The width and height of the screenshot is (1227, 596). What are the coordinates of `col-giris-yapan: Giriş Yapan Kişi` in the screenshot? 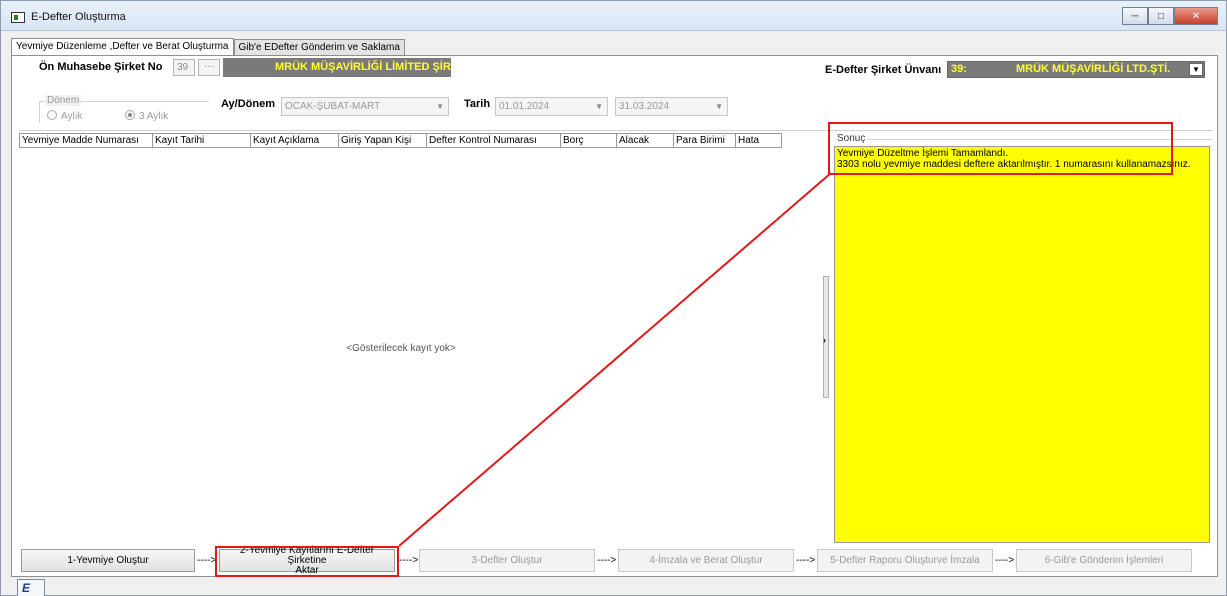 It's located at (383, 140).